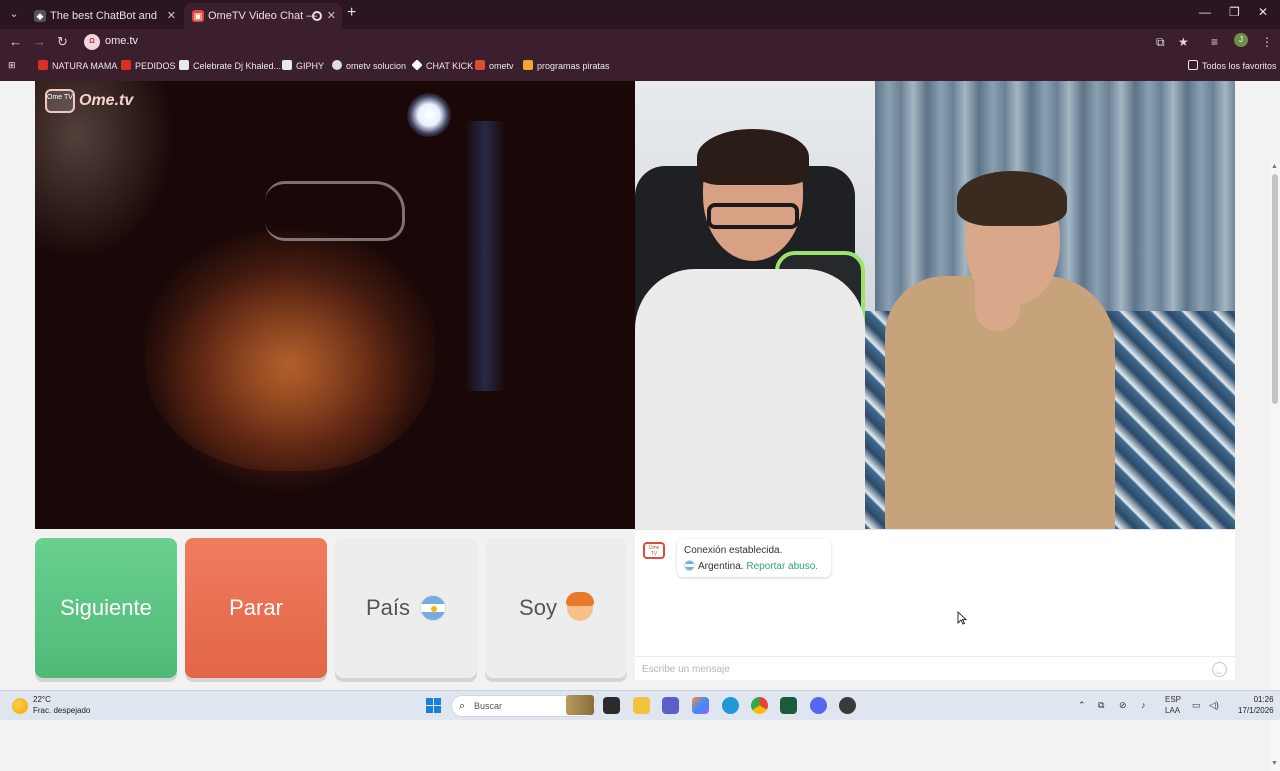 This screenshot has height=771, width=1280. I want to click on tab-ometv: ▣ OmeTV Video Chat — Ome ✕, so click(263, 16).